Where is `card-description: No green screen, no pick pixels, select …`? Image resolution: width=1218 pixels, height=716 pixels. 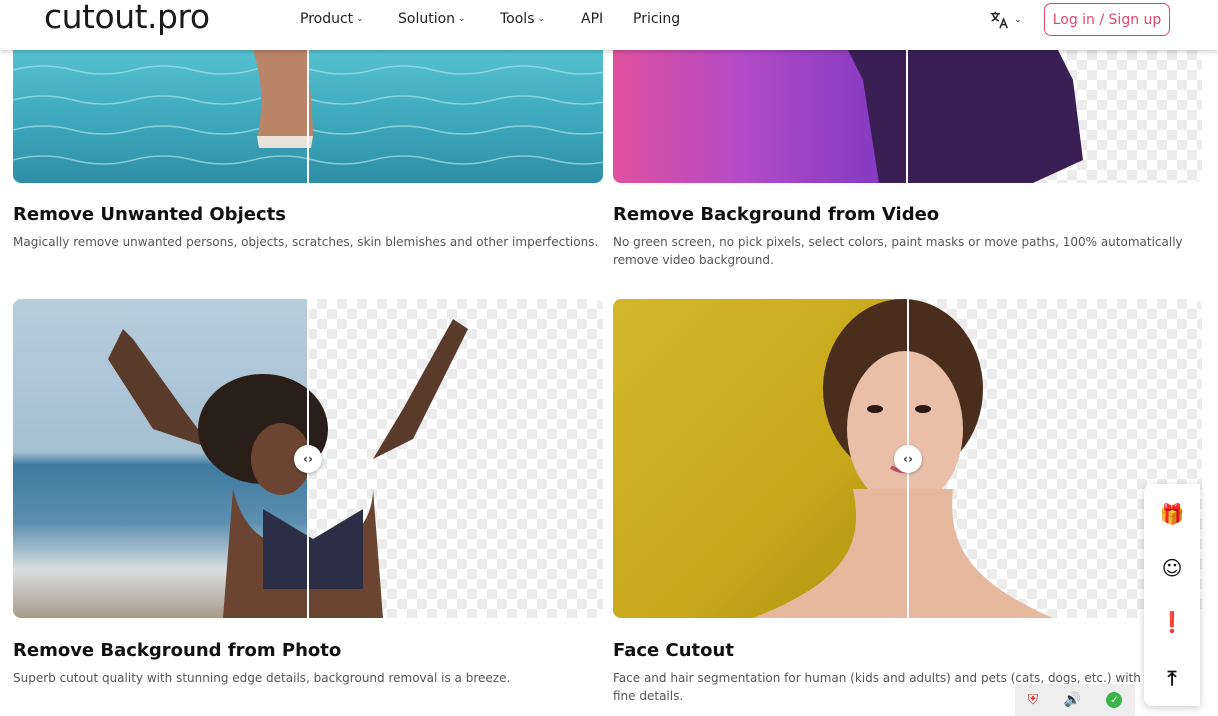 card-description: No green screen, no pick pixels, select … is located at coordinates (898, 251).